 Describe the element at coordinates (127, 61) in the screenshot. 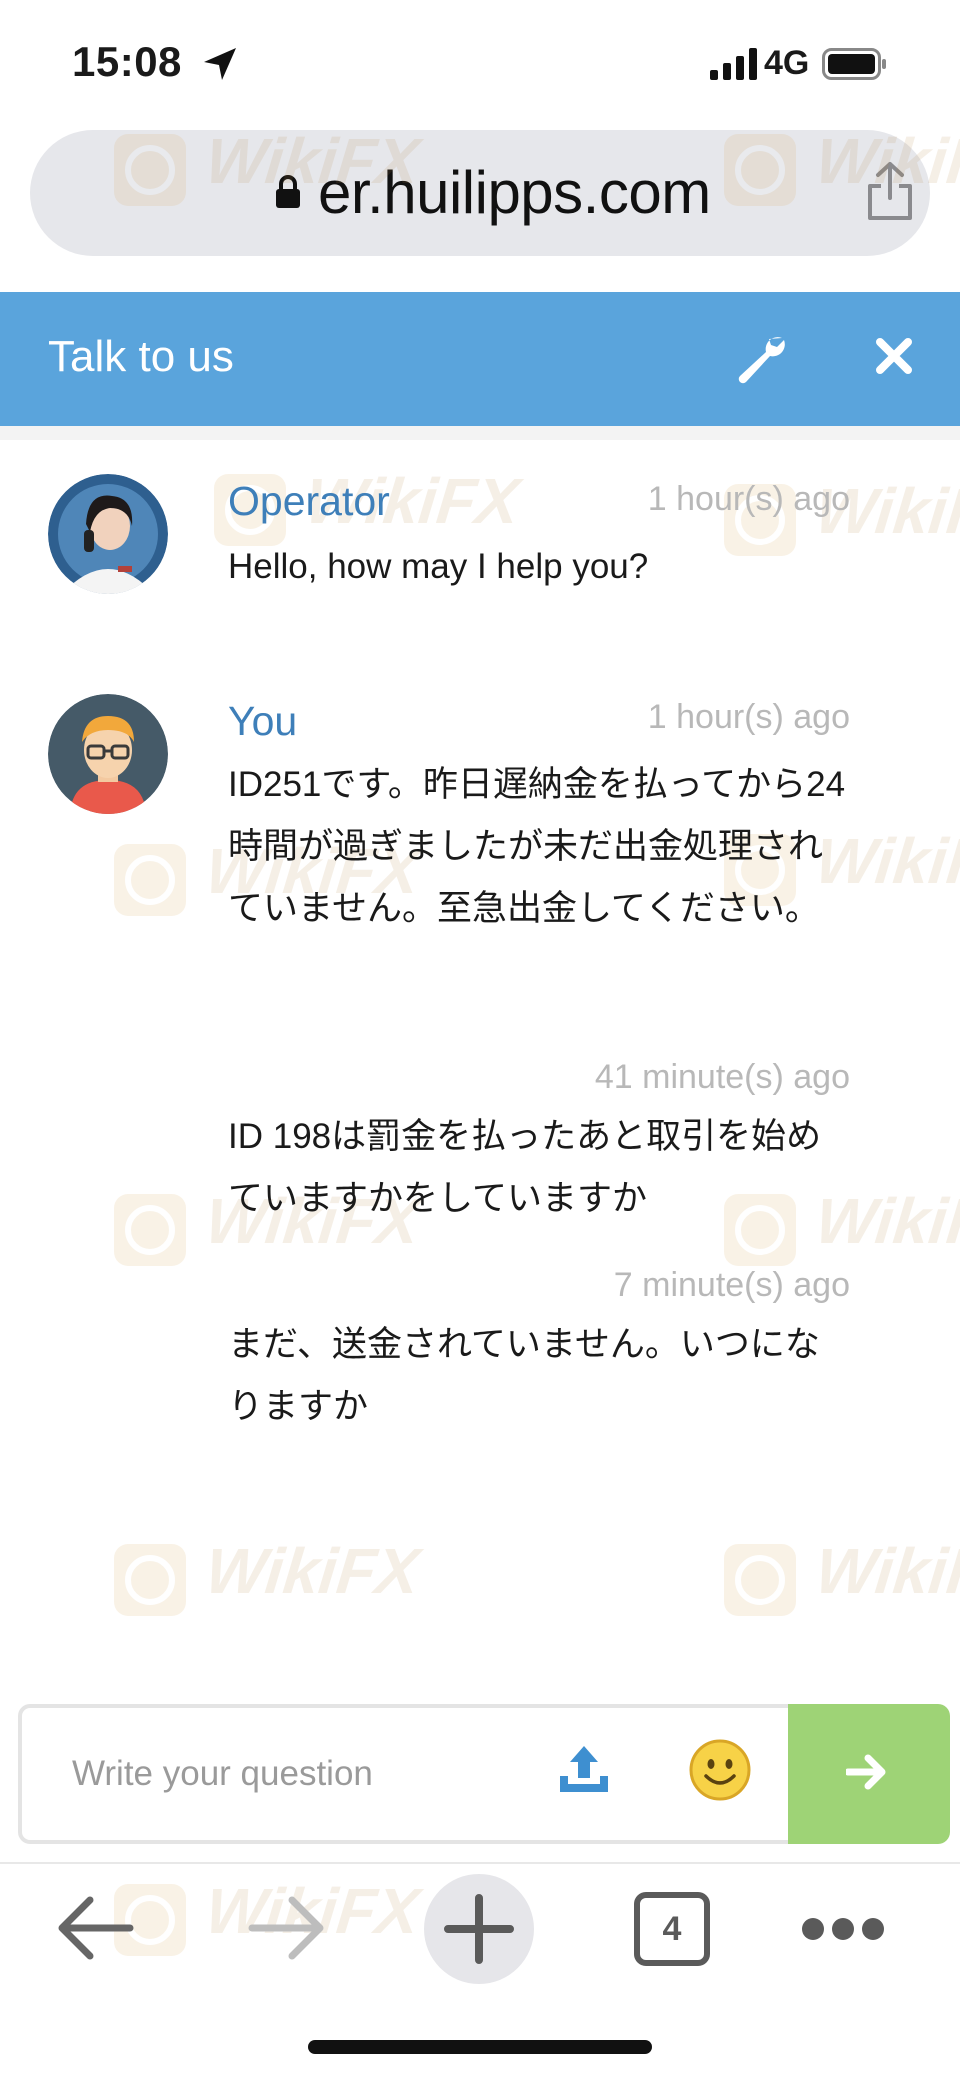

I see `status-time: 15:08` at that location.